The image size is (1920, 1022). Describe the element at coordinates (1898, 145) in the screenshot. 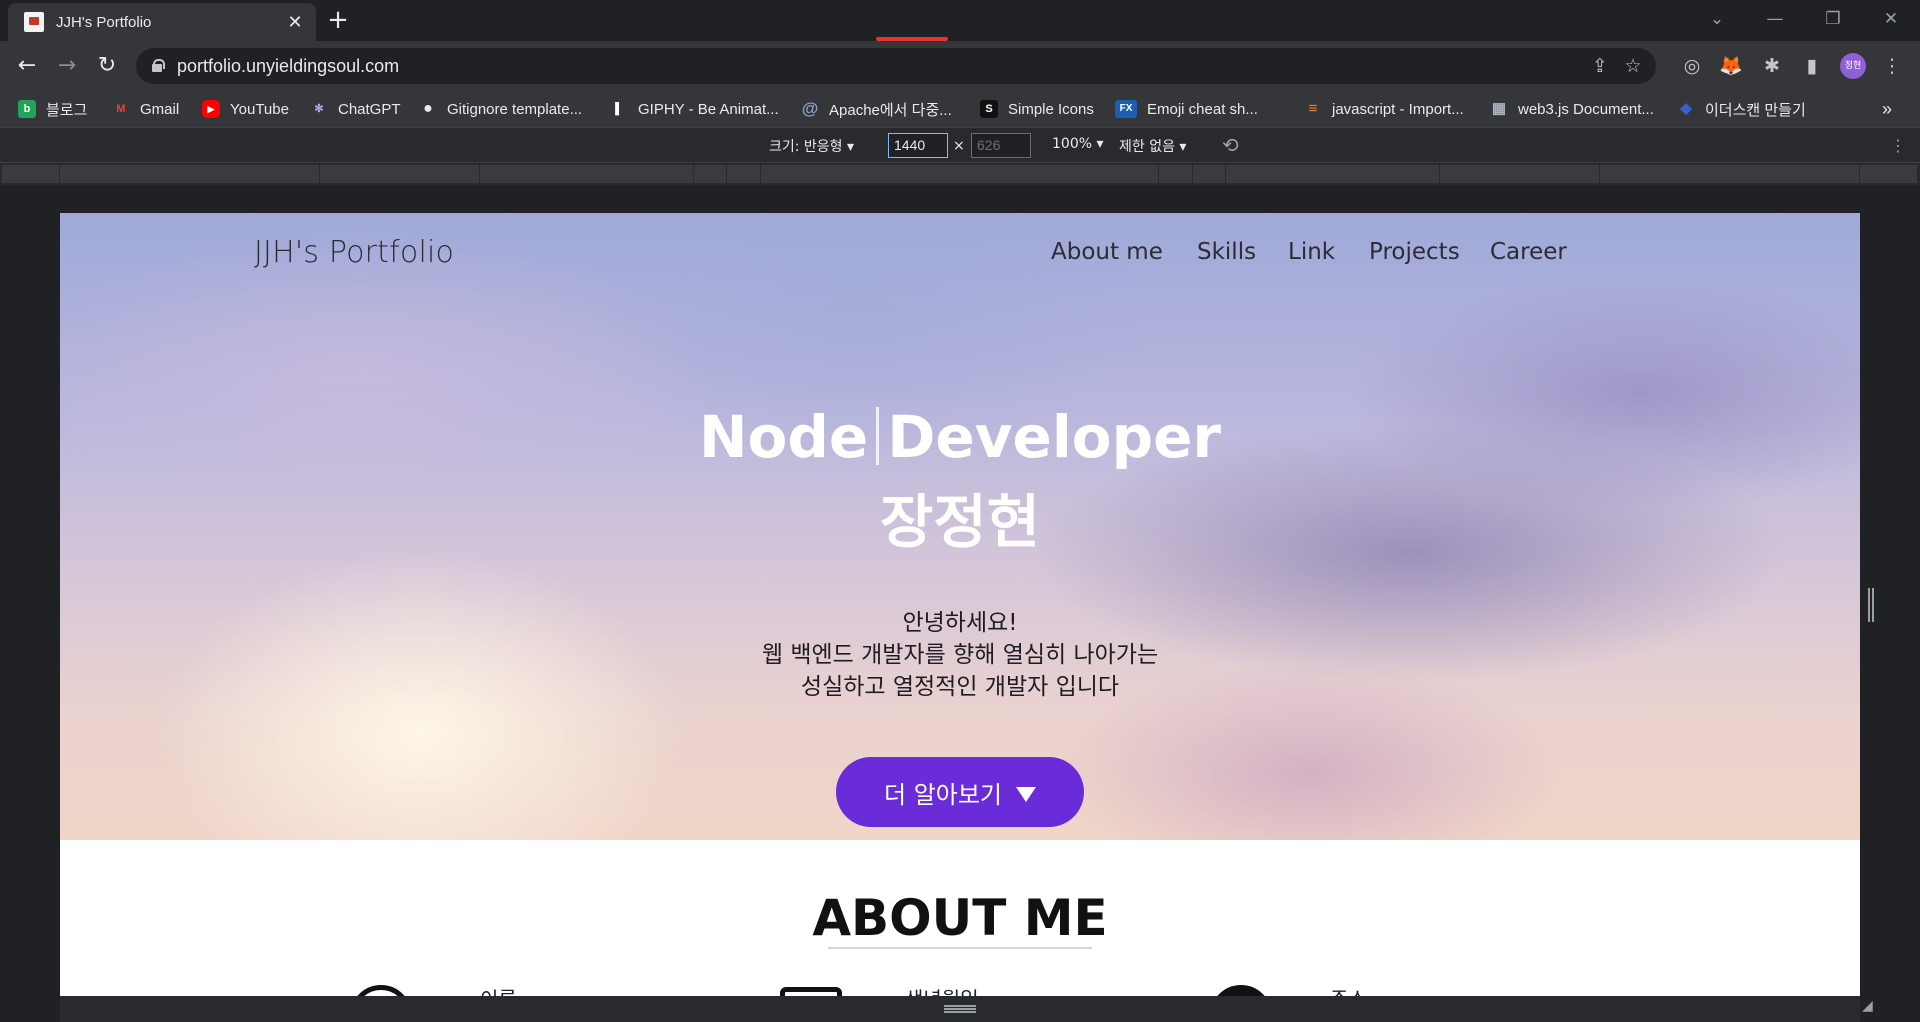

I see `device-toolbar-menu-icon: ⋮` at that location.